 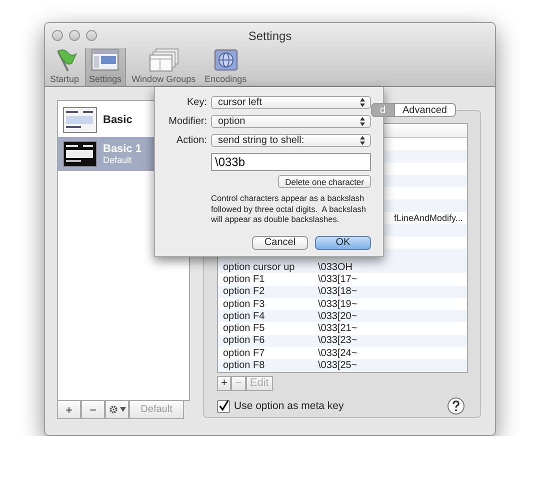 I want to click on popup-menu: option, so click(x=291, y=121).